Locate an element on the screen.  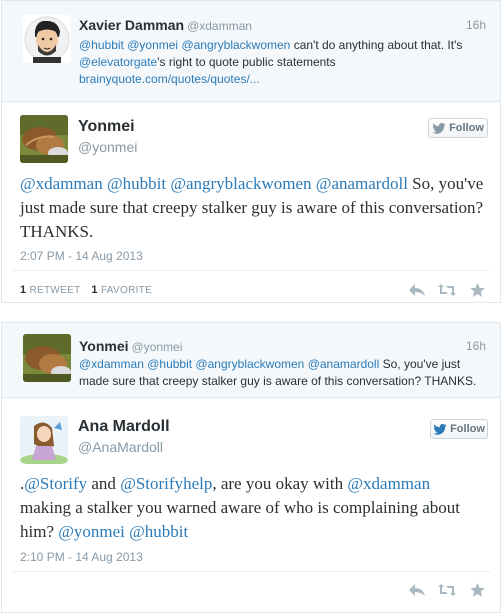
favorite-count: 1 is located at coordinates (94, 290).